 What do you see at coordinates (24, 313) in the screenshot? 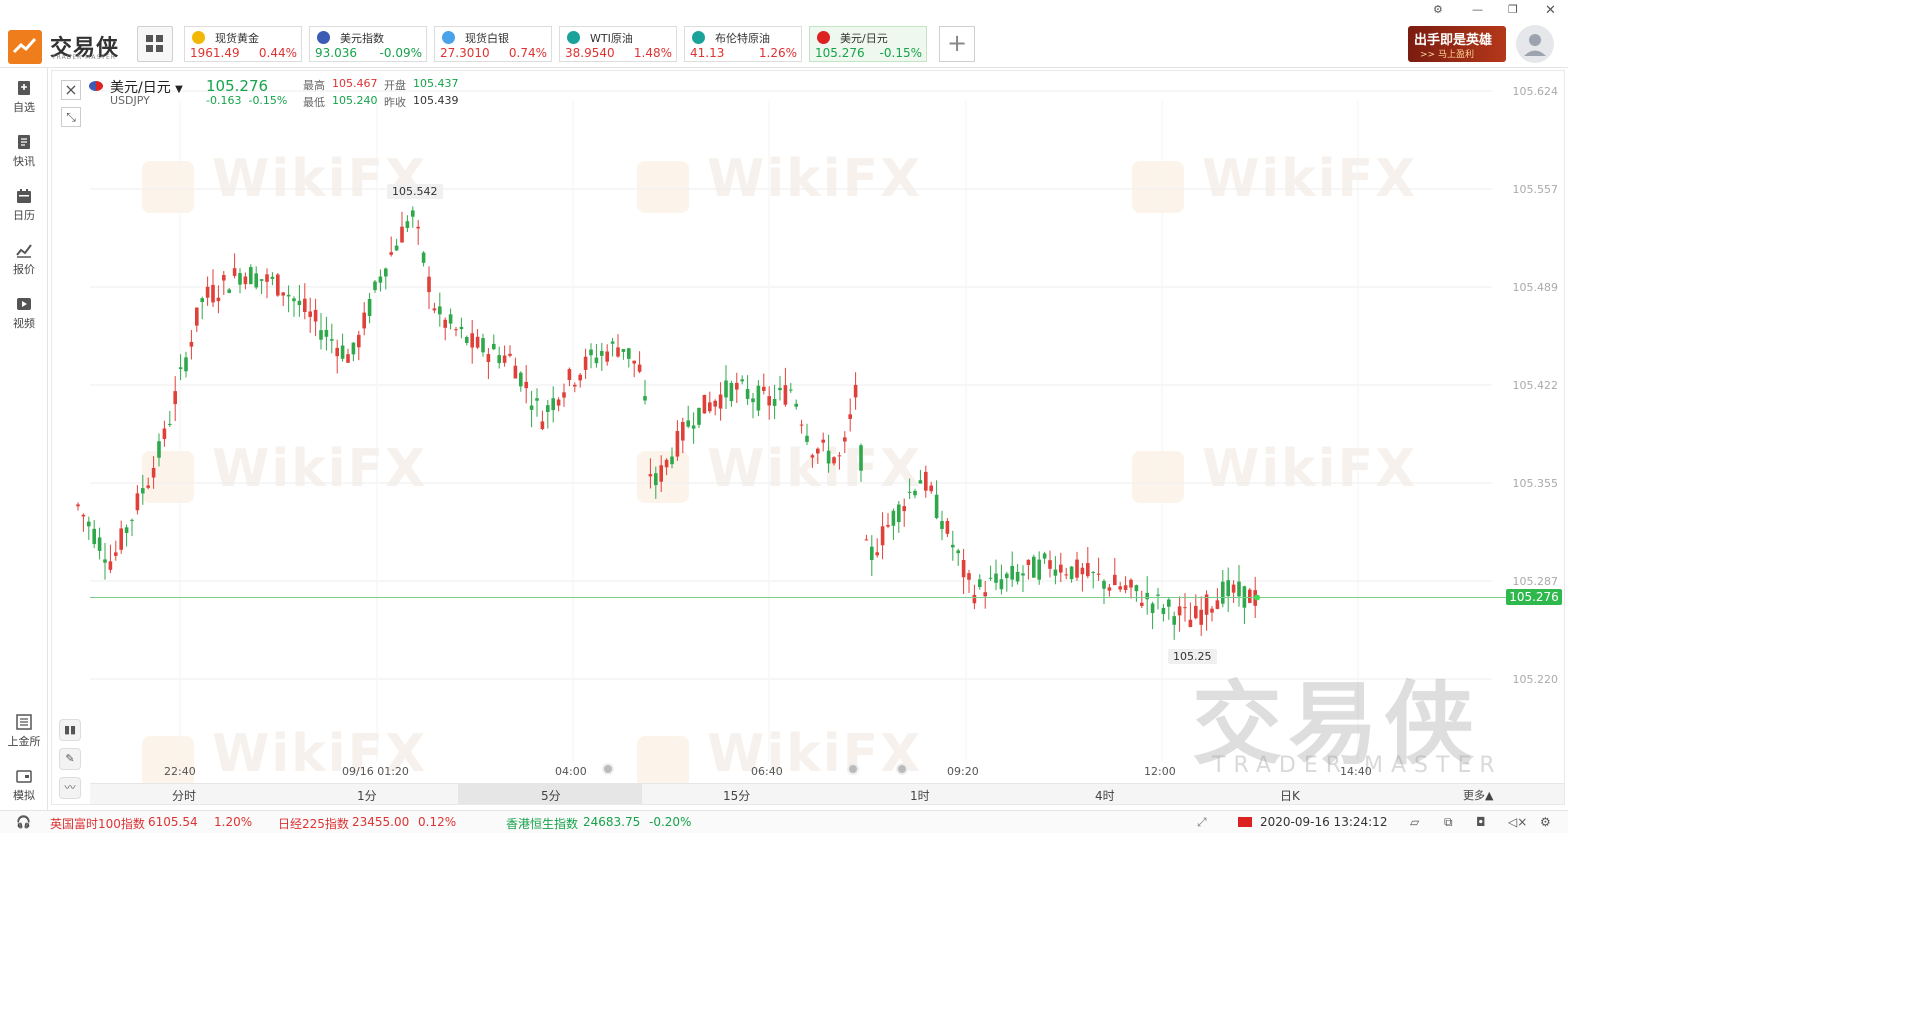
I see `sidebar-item-video: 视频` at bounding box center [24, 313].